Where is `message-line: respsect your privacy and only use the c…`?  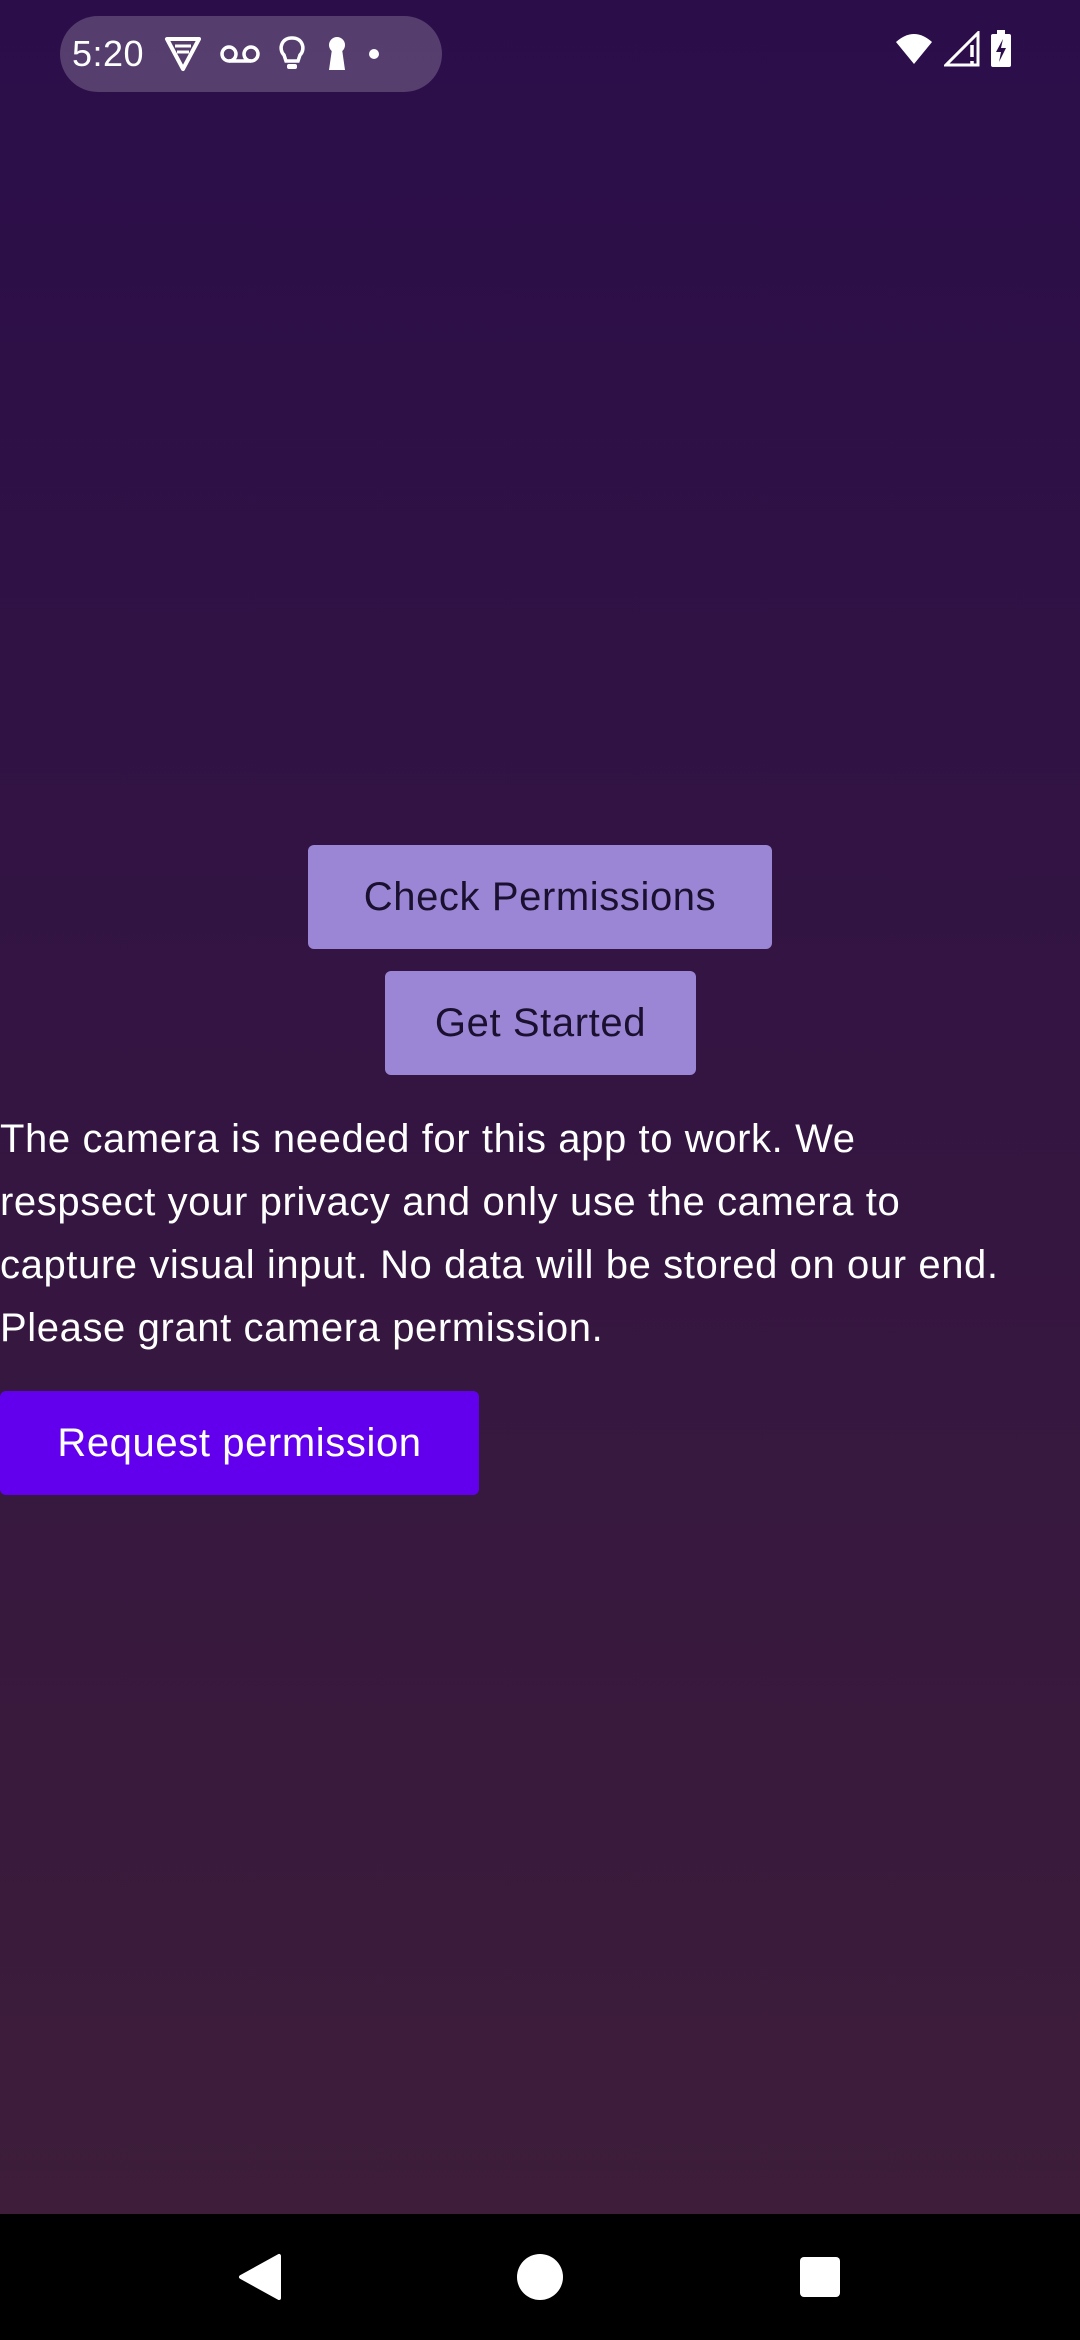 message-line: respsect your privacy and only use the c… is located at coordinates (450, 1202).